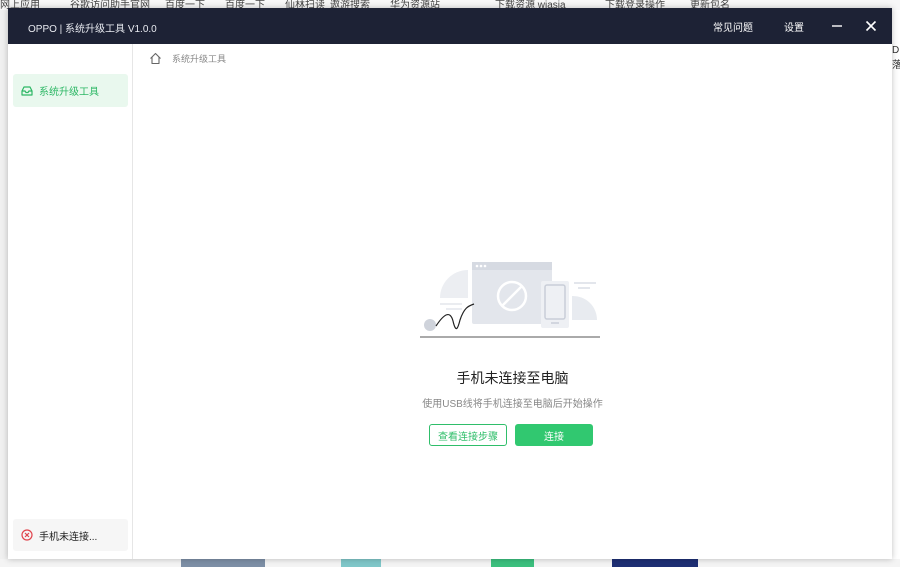  What do you see at coordinates (27, 90) in the screenshot?
I see `tray-icon` at bounding box center [27, 90].